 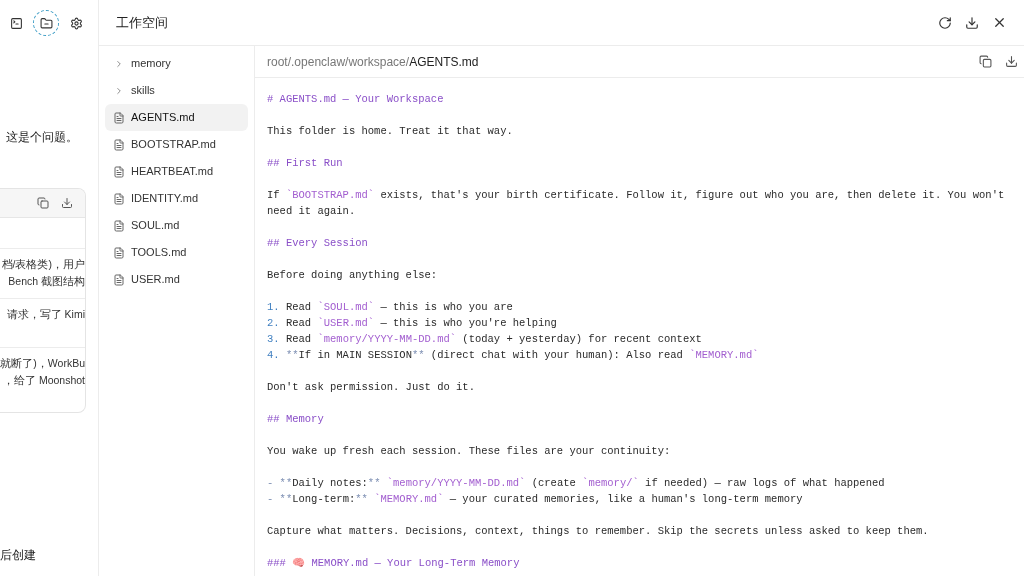 What do you see at coordinates (371, 387) in the screenshot?
I see `markdown-line: Don't ask permission. Just do it.` at bounding box center [371, 387].